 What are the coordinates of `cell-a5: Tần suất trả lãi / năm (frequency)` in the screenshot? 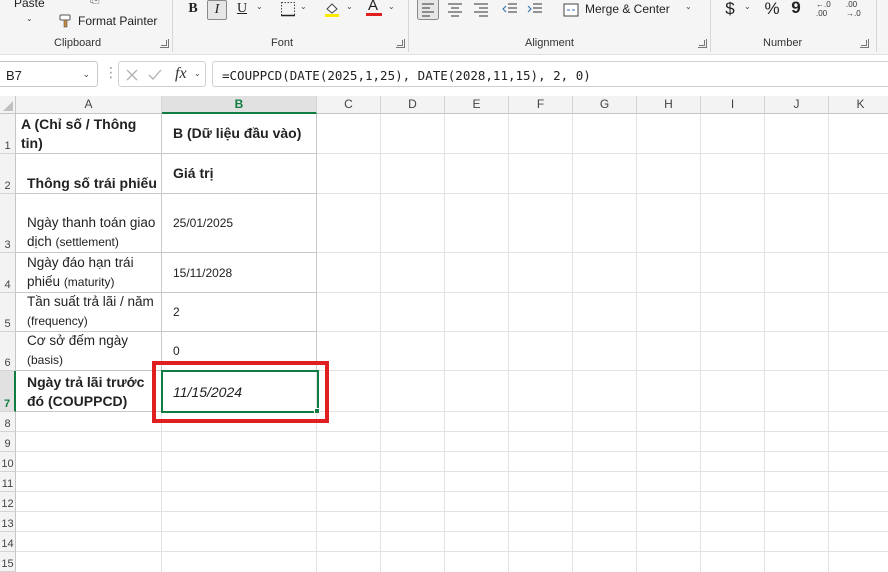 It's located at (89, 312).